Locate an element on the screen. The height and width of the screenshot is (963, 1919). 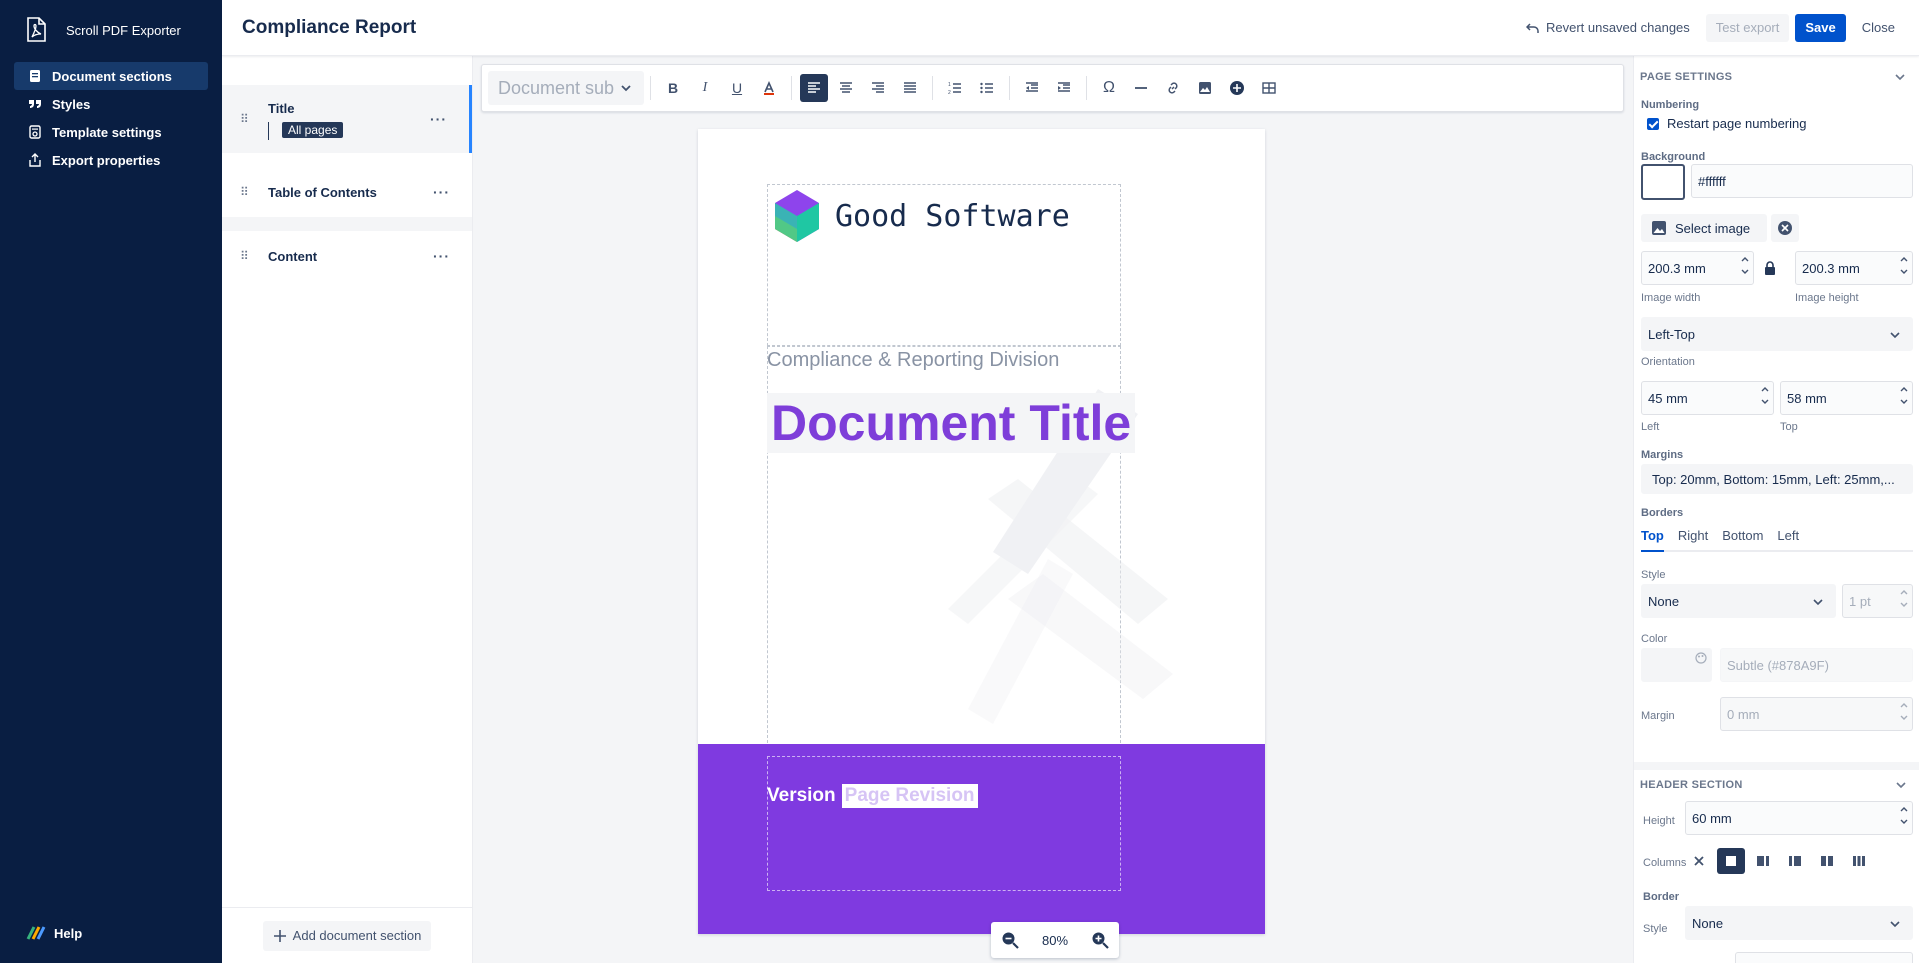
image-height-input: 200.3 mm is located at coordinates (1854, 268).